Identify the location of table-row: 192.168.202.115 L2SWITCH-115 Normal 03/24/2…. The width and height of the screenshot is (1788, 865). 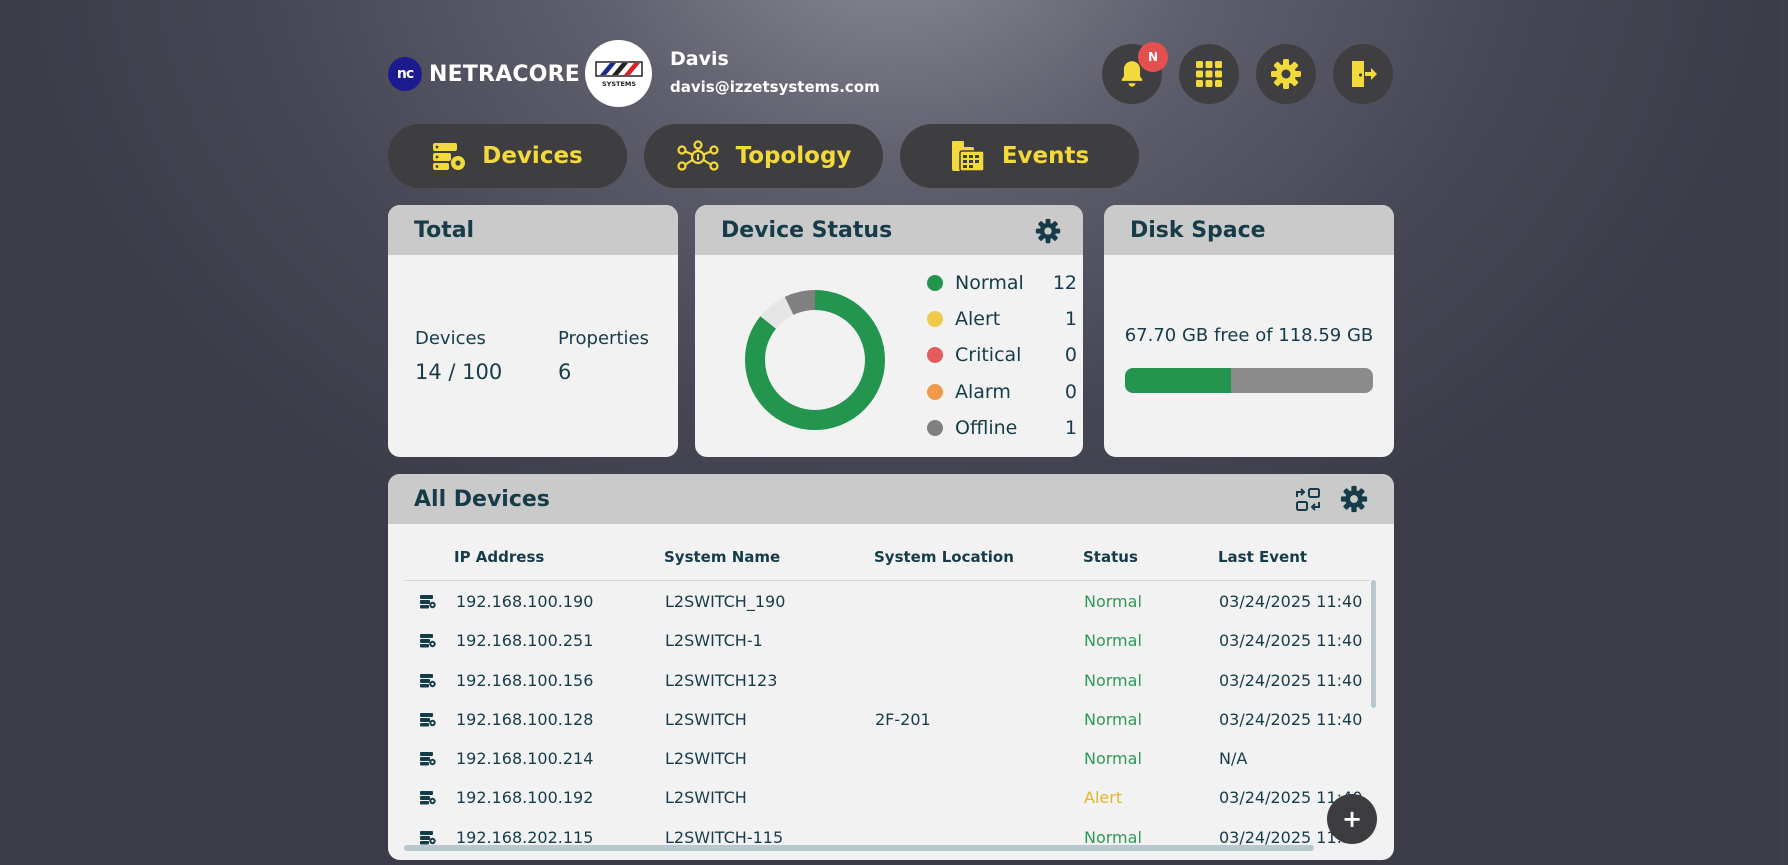
(880, 837).